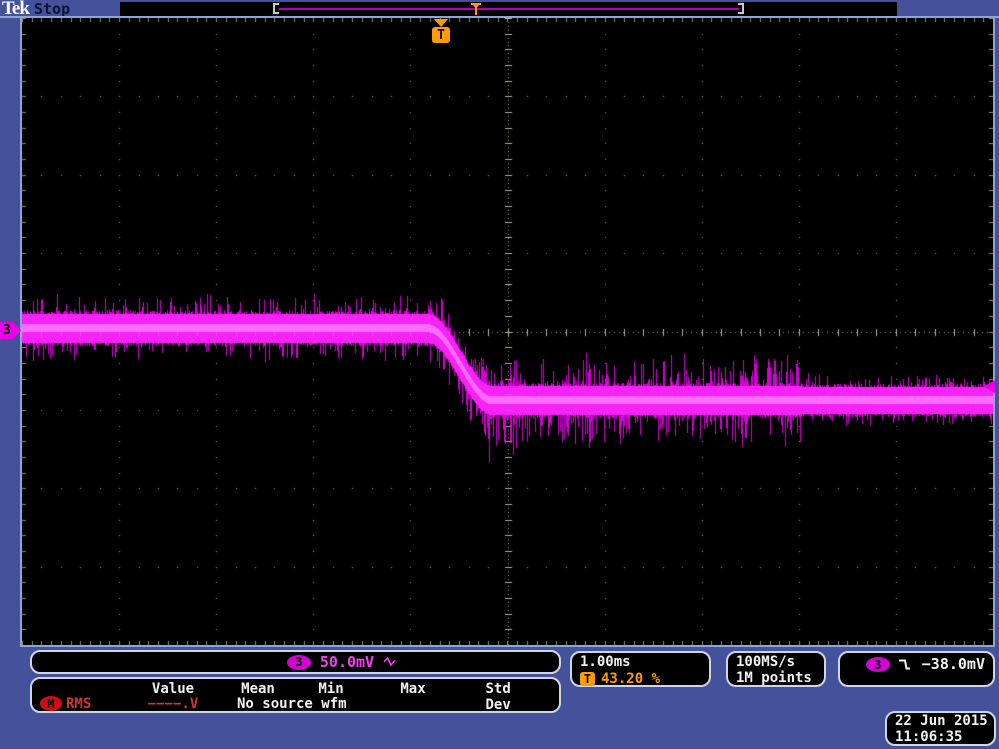  I want to click on measurement-header-mean: Mean, so click(258, 689).